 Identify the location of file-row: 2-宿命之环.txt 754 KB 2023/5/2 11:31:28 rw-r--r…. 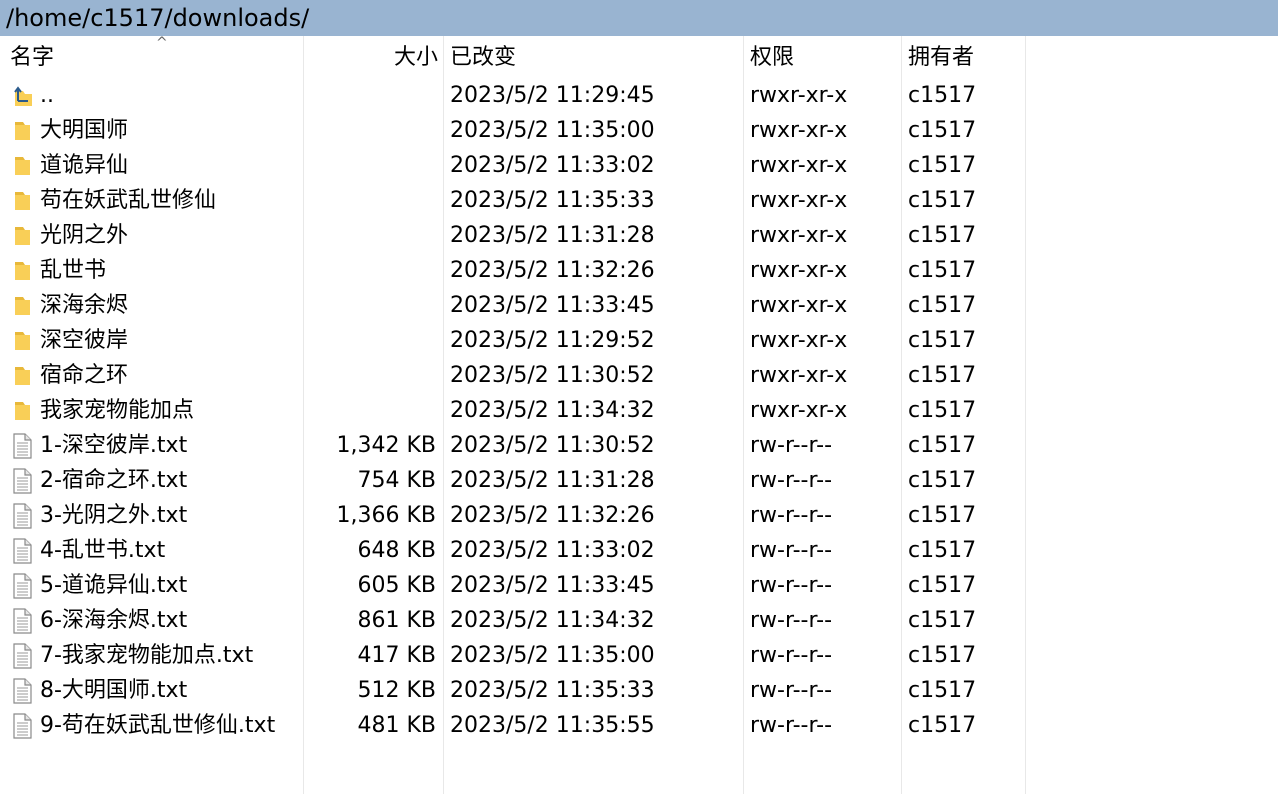
(639, 480).